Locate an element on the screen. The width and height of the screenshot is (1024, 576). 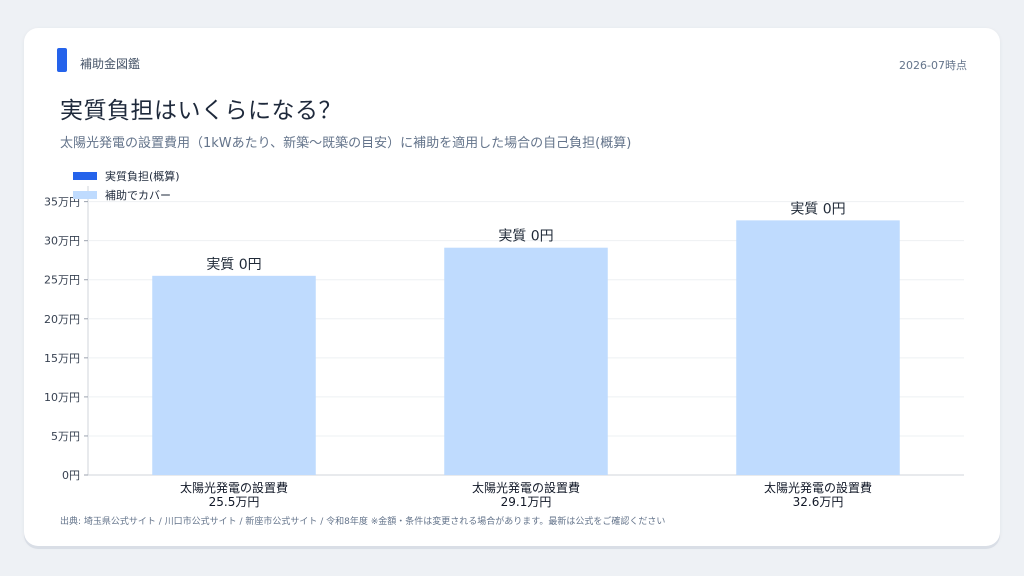
y-tick-label: 20万円 is located at coordinates (62, 319).